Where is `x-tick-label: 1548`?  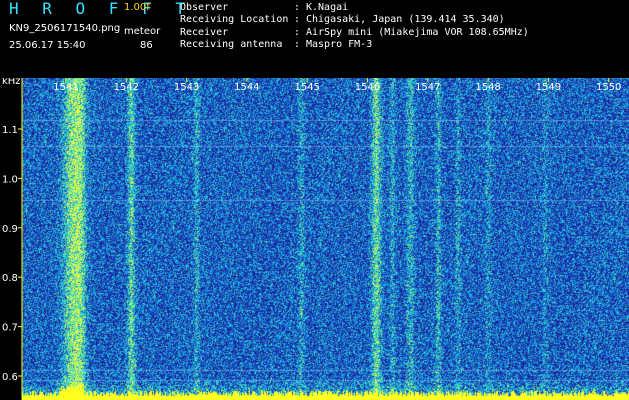
x-tick-label: 1548 is located at coordinates (487, 87).